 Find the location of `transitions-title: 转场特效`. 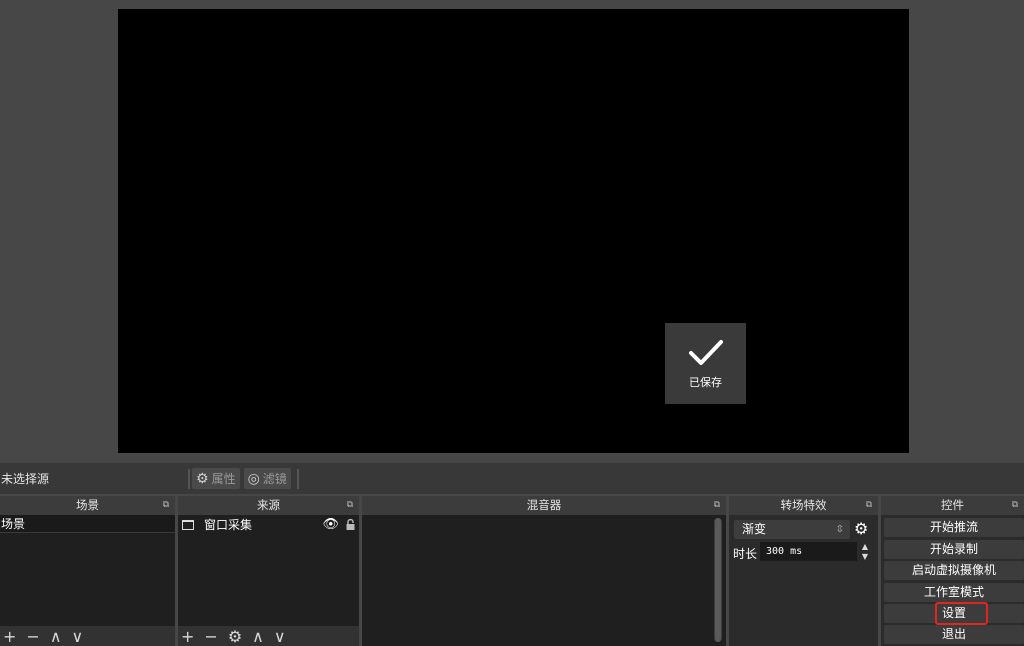

transitions-title: 转场特效 is located at coordinates (803, 505).